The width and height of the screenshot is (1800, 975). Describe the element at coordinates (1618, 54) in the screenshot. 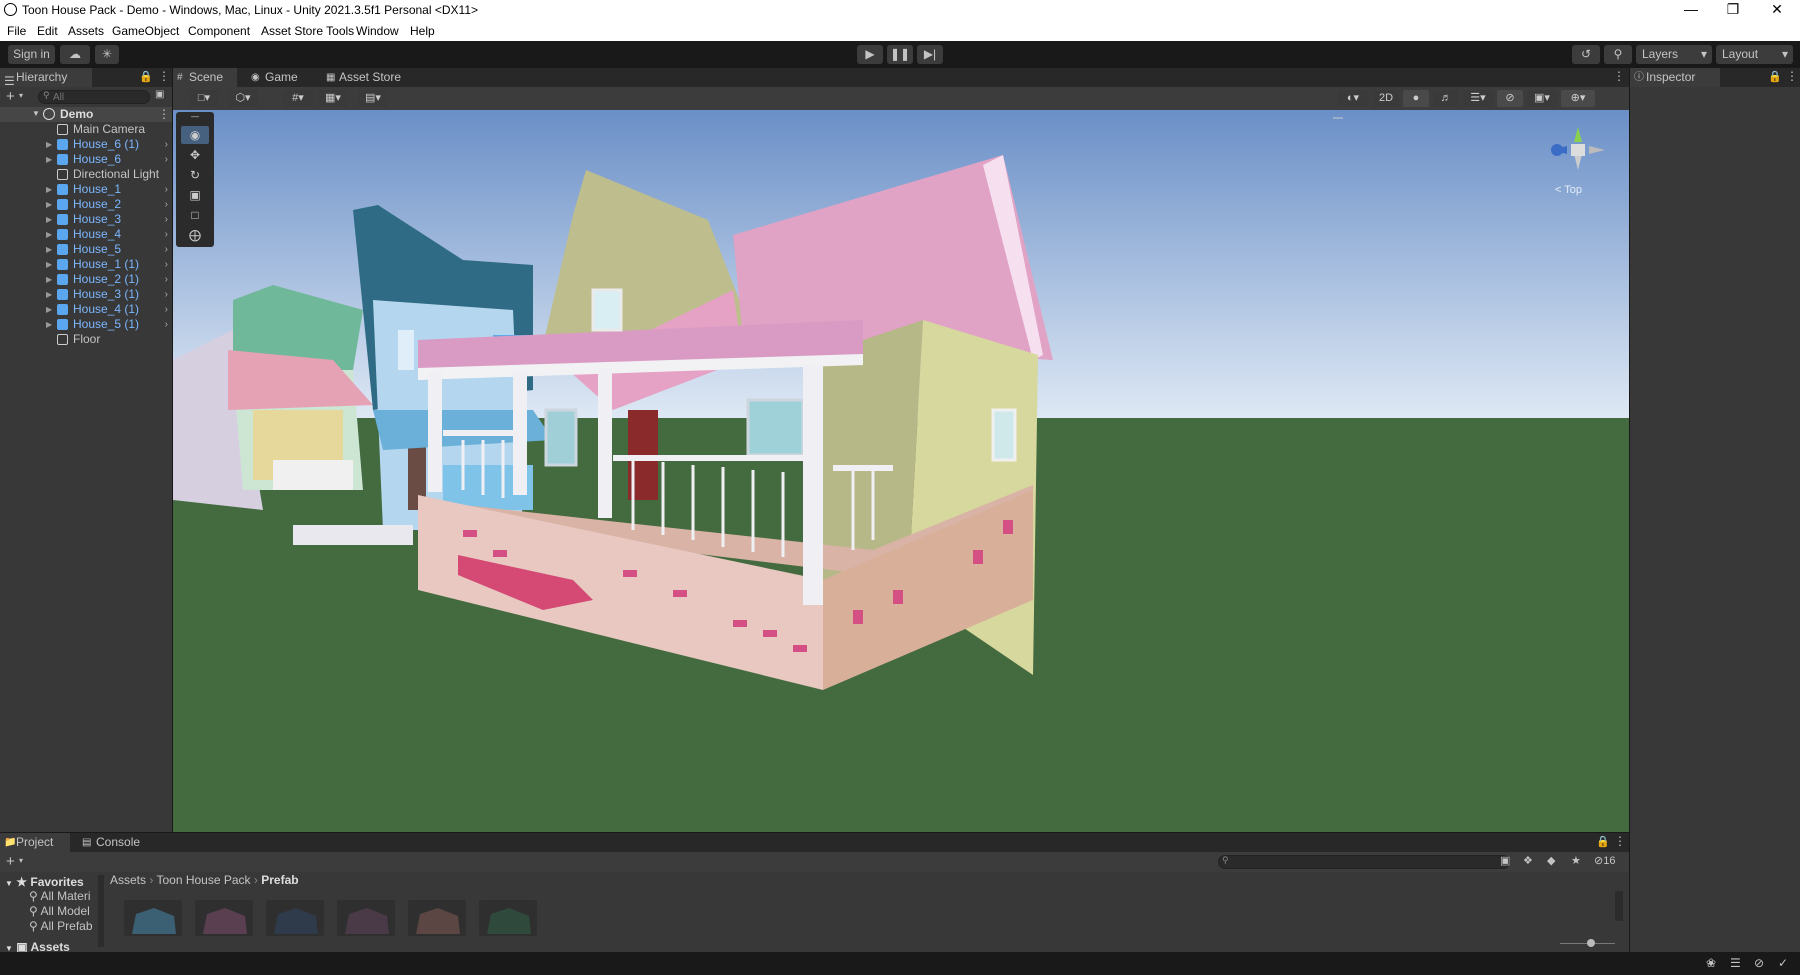

I see `search-button: ⚲` at that location.